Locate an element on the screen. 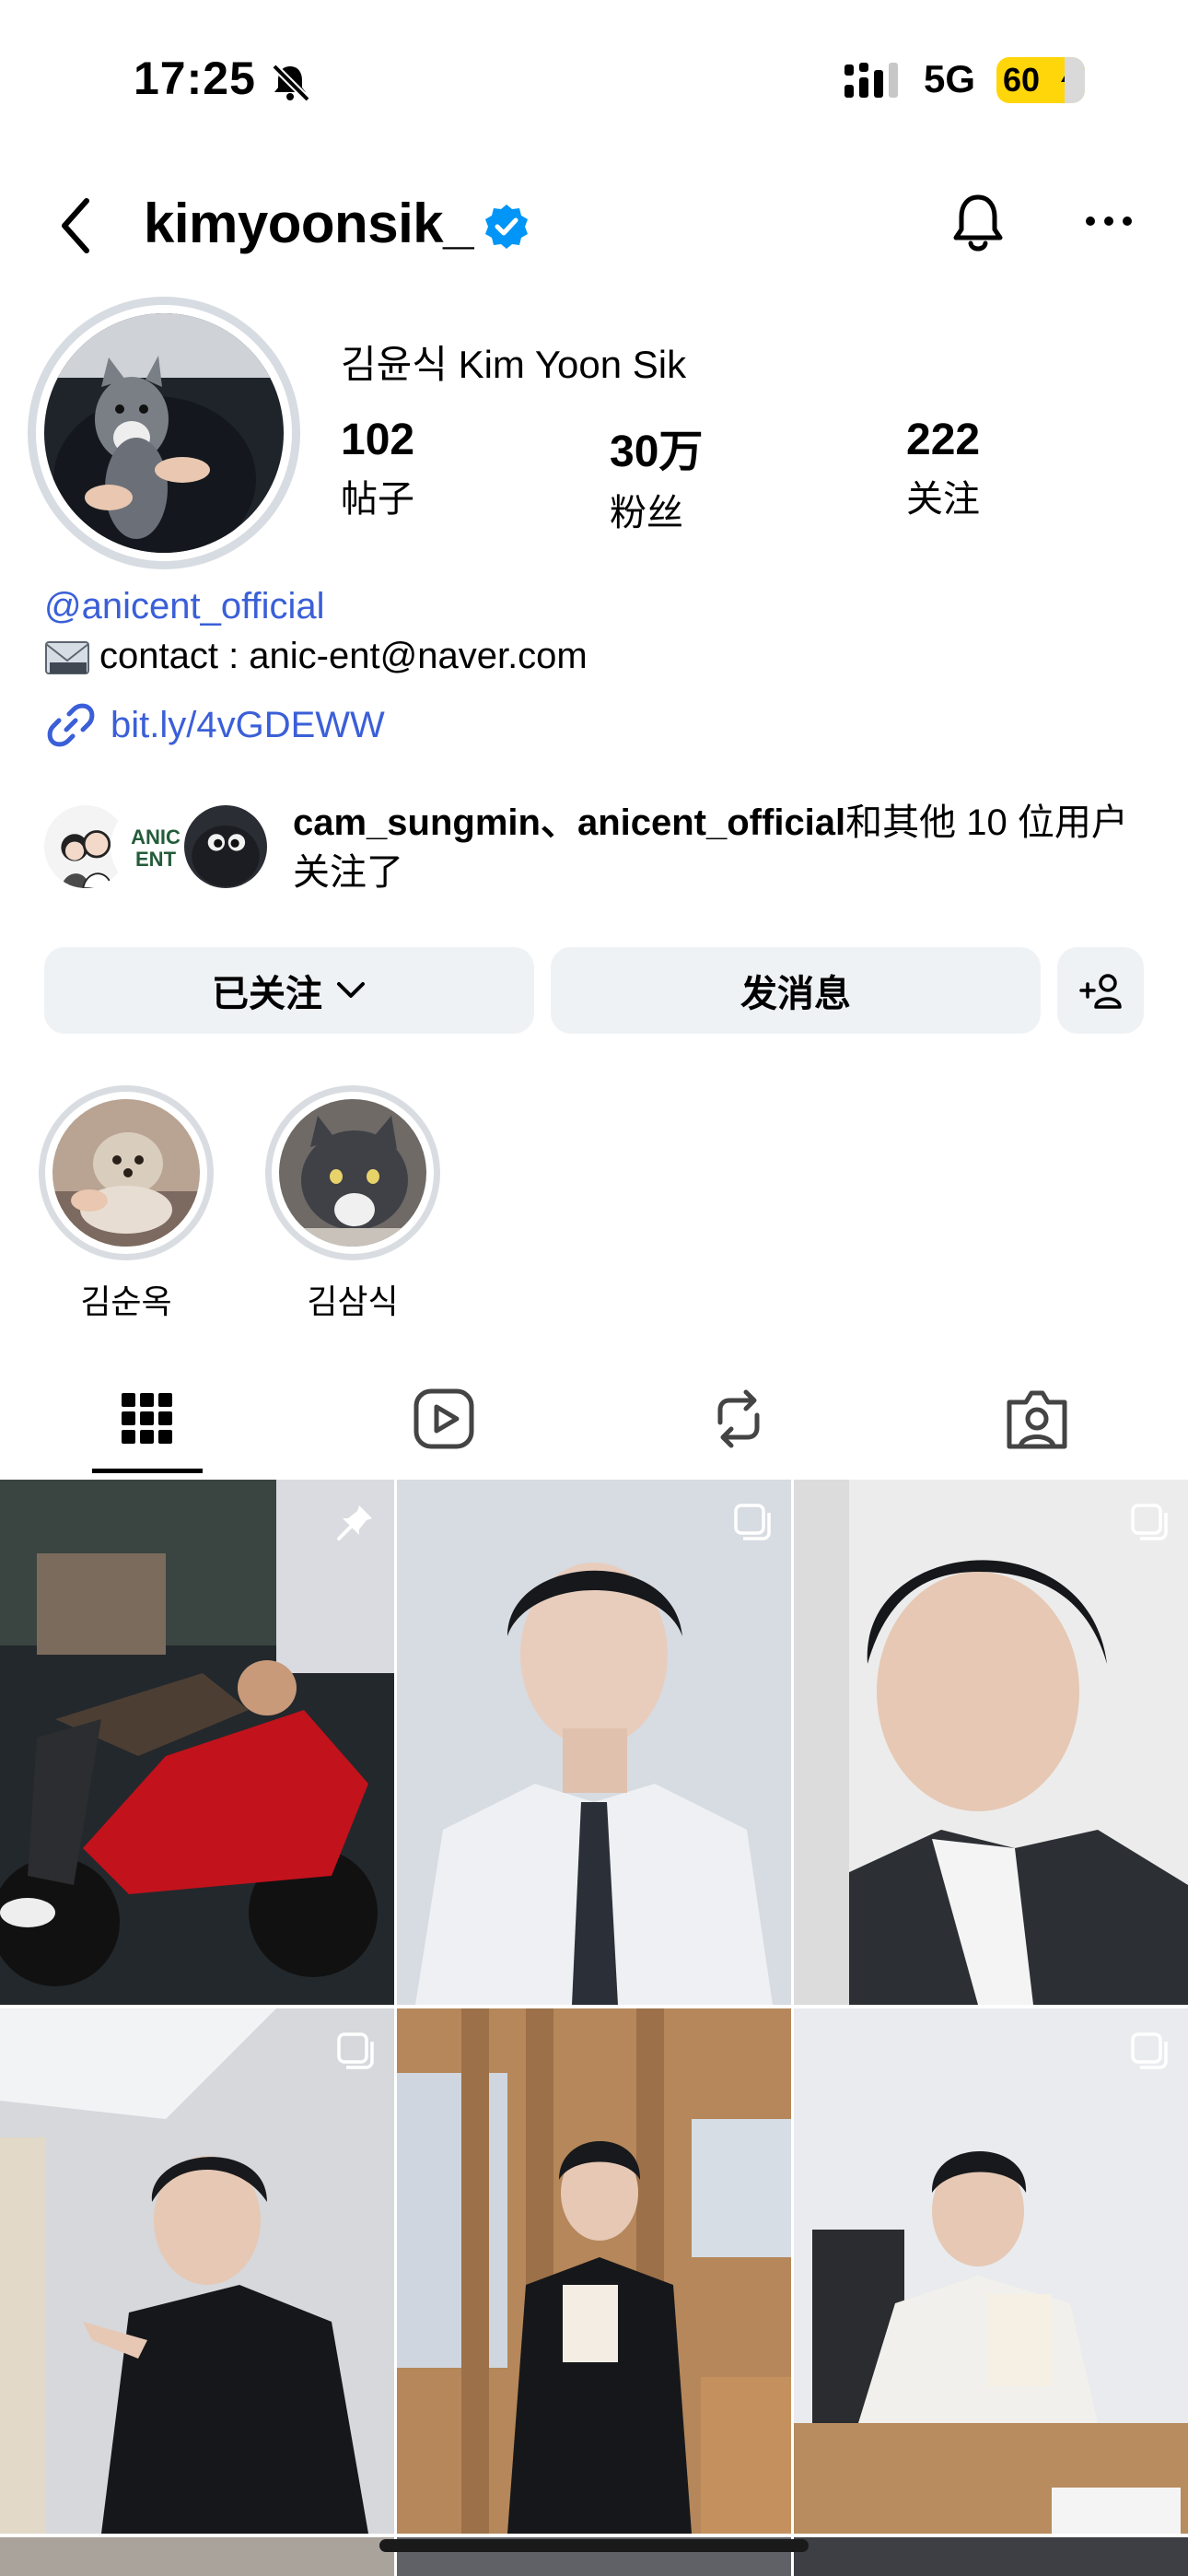  svg-text: ENT is located at coordinates (156, 859).